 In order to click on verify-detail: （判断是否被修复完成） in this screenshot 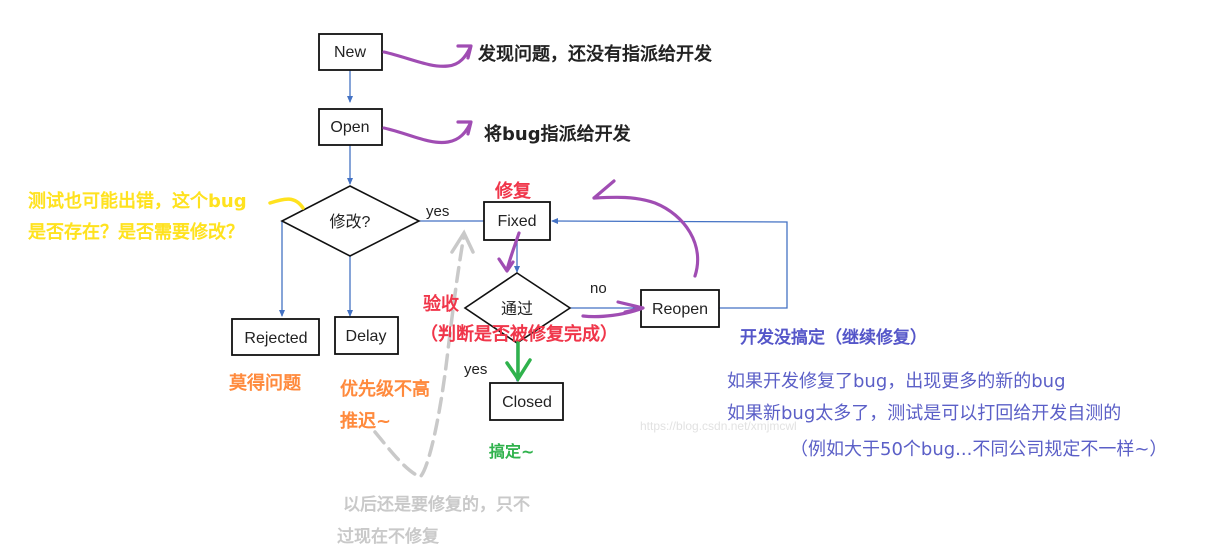, I will do `click(519, 334)`.